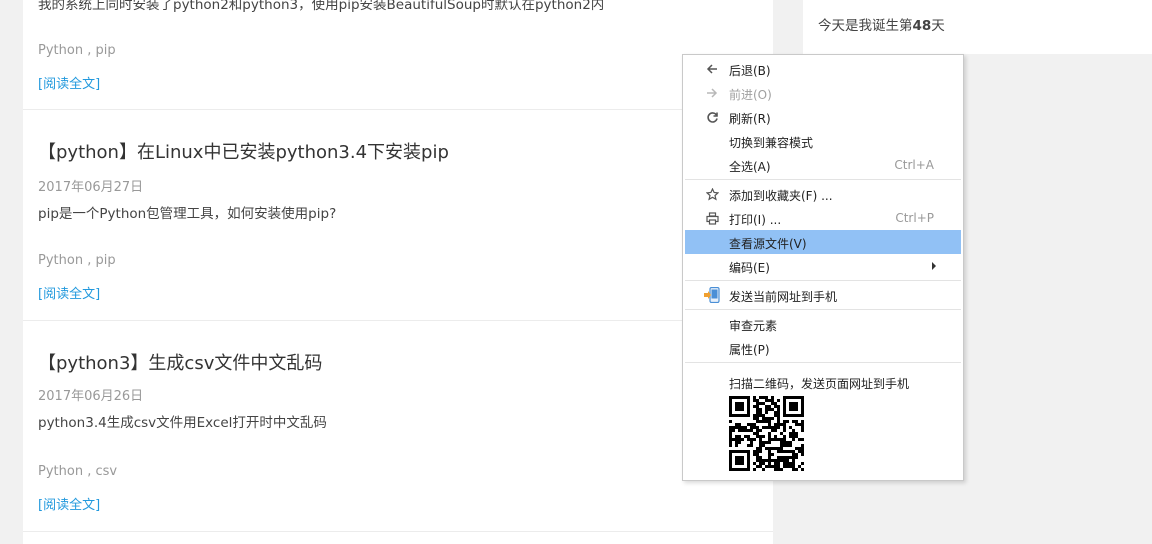 This screenshot has width=1152, height=544. What do you see at coordinates (823, 69) in the screenshot?
I see `menu-item-back: 后退(B)` at bounding box center [823, 69].